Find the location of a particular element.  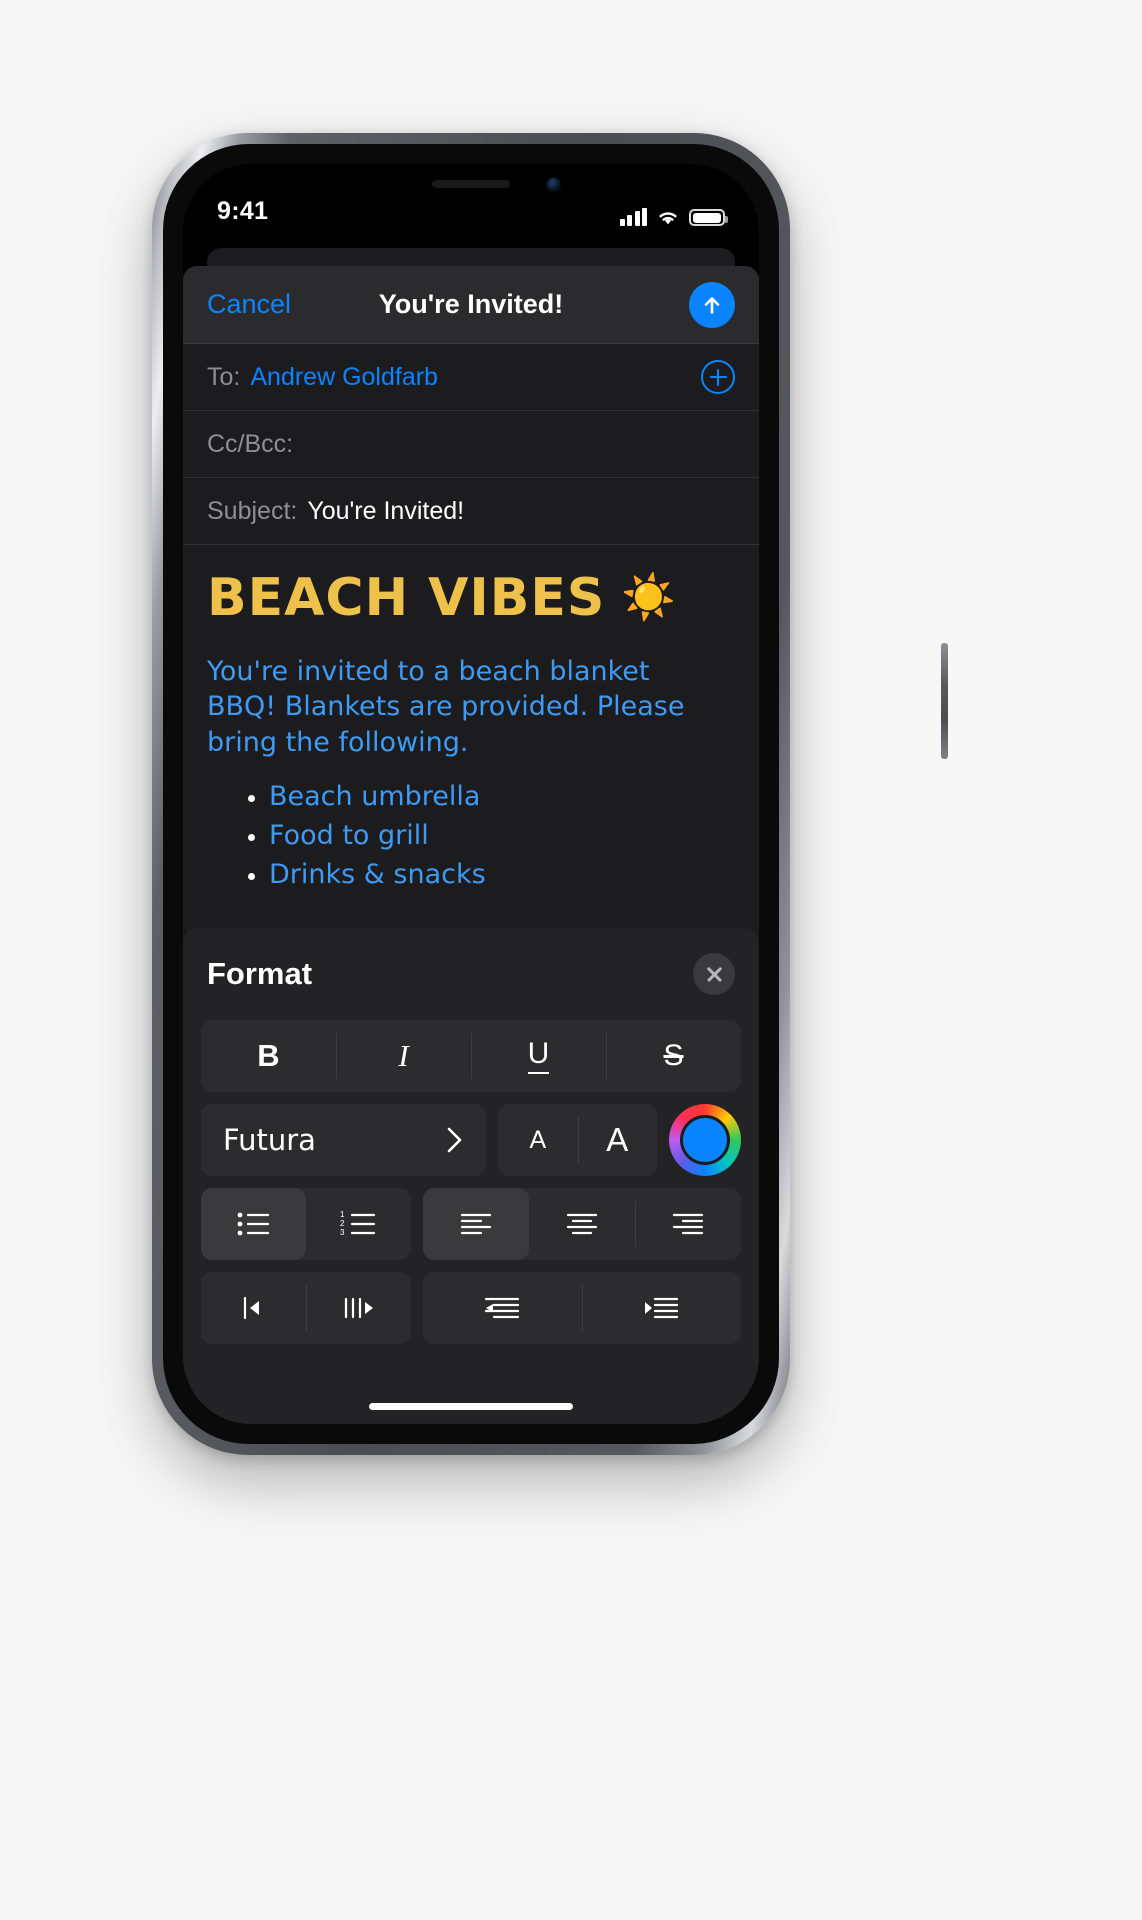

large-a-glyph: A is located at coordinates (617, 1139).